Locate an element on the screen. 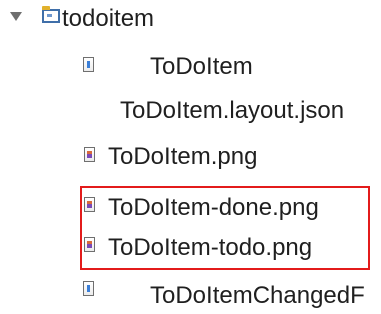 The image size is (381, 314). tree-item-changed: ToDoItemChangedF is located at coordinates (190, 294).